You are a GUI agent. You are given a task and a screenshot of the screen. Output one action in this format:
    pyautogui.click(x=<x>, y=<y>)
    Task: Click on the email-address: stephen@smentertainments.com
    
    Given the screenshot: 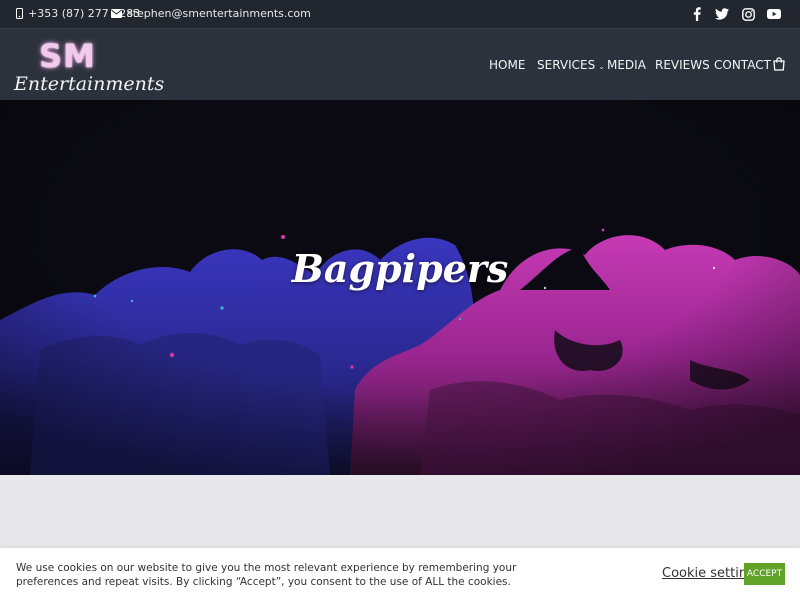 What is the action you would take?
    pyautogui.click(x=219, y=13)
    